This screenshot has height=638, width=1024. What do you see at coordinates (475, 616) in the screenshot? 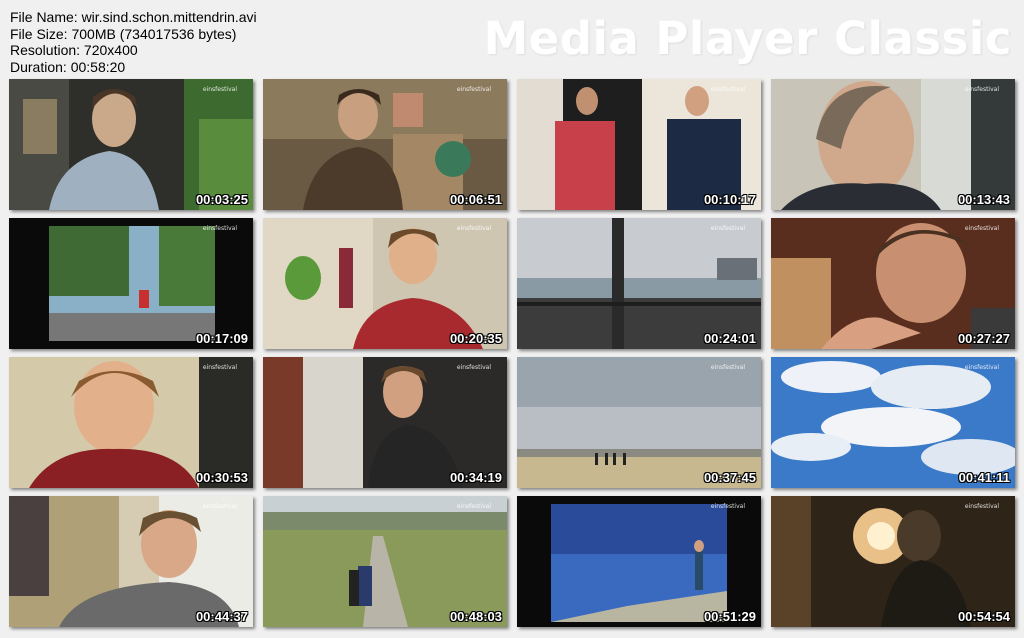
I see `timestamp: 00:48:03` at bounding box center [475, 616].